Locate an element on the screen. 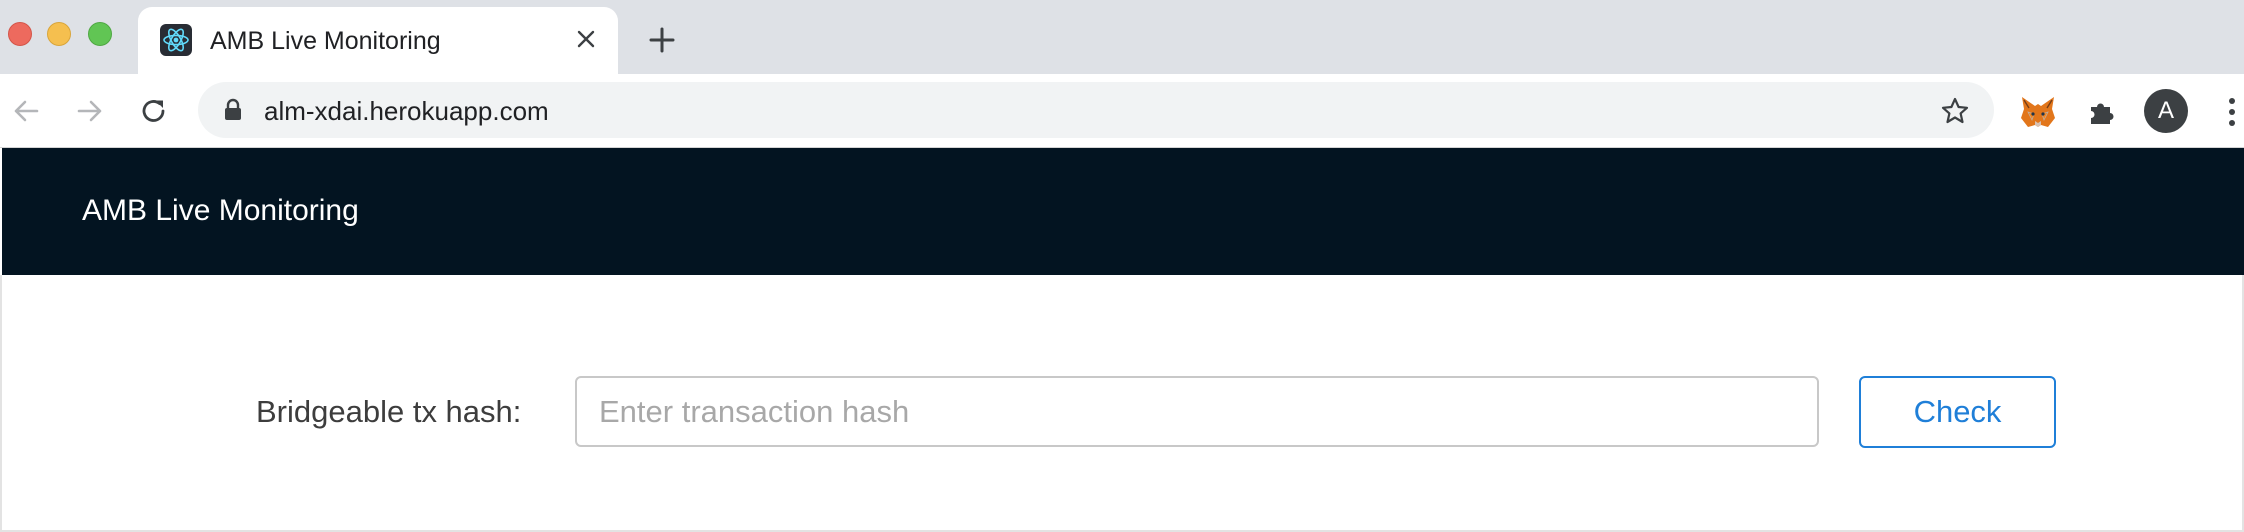  close-tab-icon is located at coordinates (586, 39).